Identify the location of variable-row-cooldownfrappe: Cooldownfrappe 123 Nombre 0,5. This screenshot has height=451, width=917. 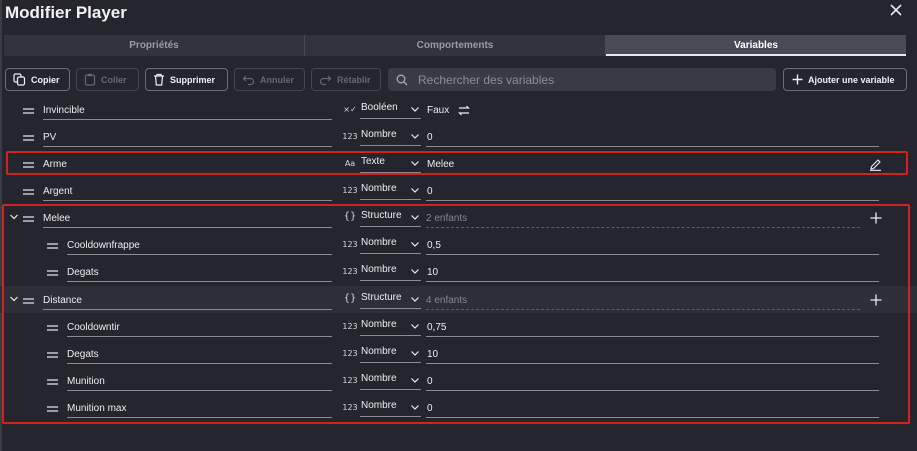
(458, 244).